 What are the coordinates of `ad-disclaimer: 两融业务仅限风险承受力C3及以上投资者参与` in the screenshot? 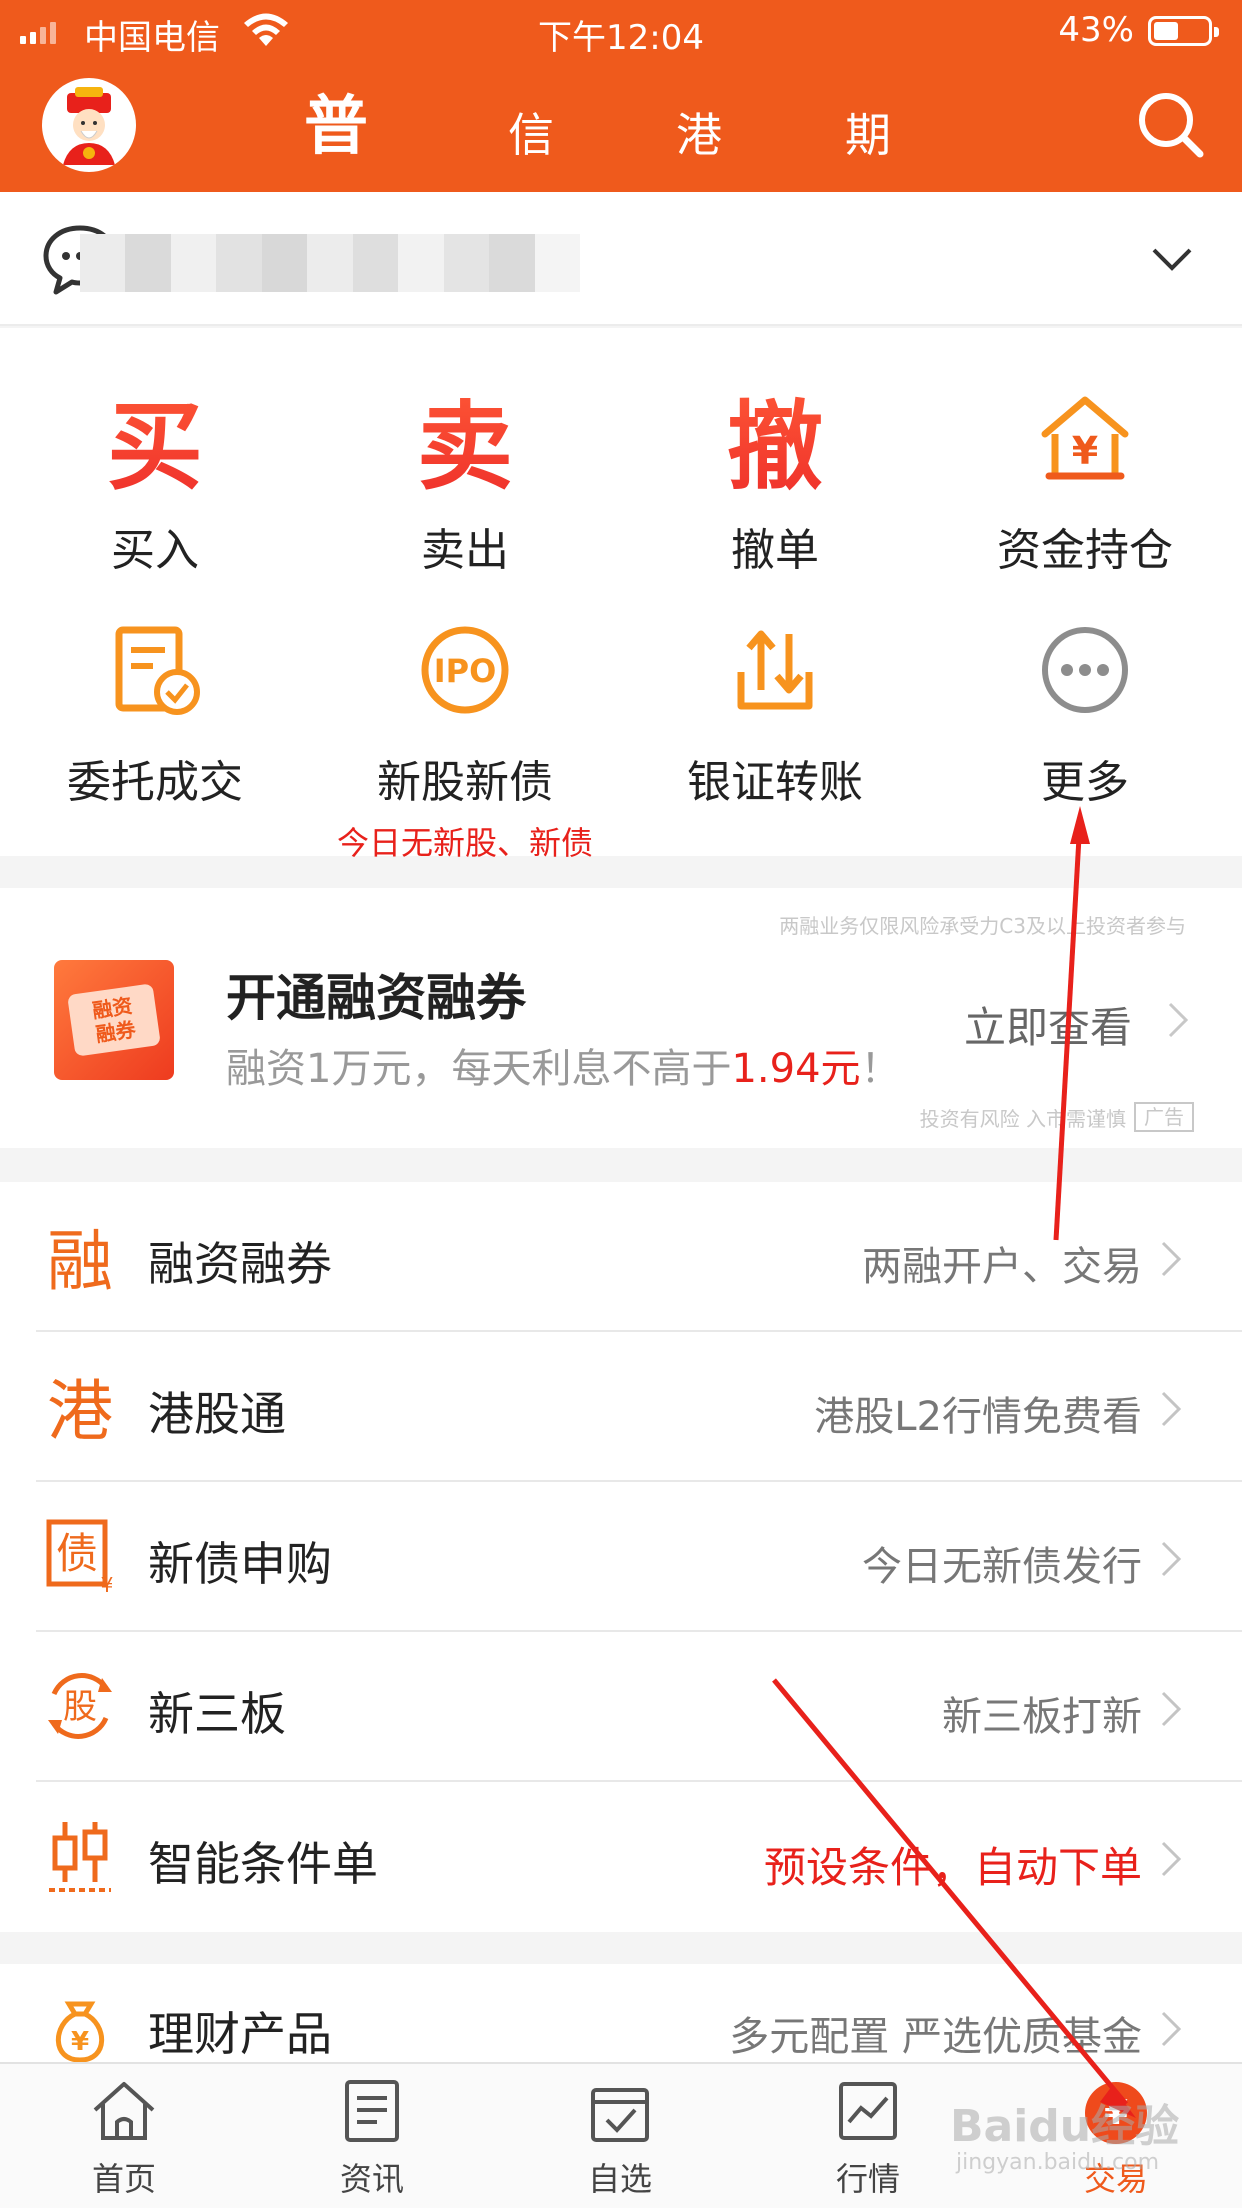 It's located at (982, 926).